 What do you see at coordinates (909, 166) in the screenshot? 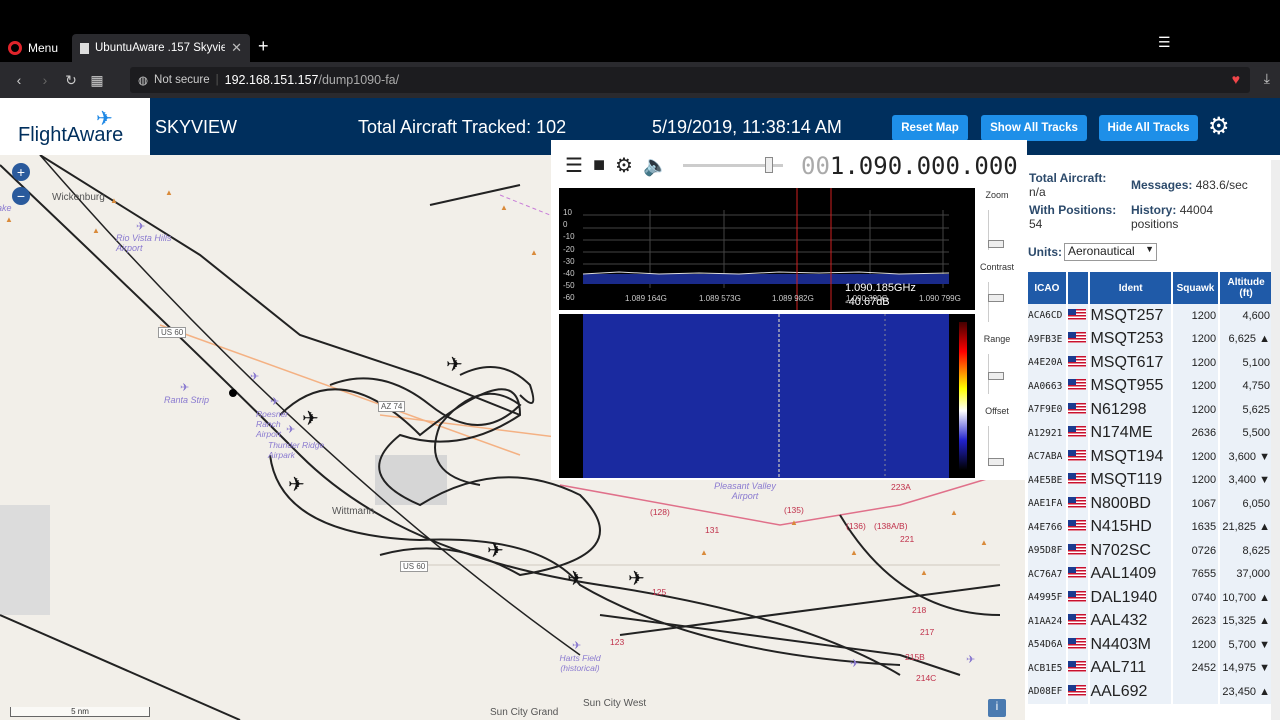
I see `frequency-display: 001.090.000.000` at bounding box center [909, 166].